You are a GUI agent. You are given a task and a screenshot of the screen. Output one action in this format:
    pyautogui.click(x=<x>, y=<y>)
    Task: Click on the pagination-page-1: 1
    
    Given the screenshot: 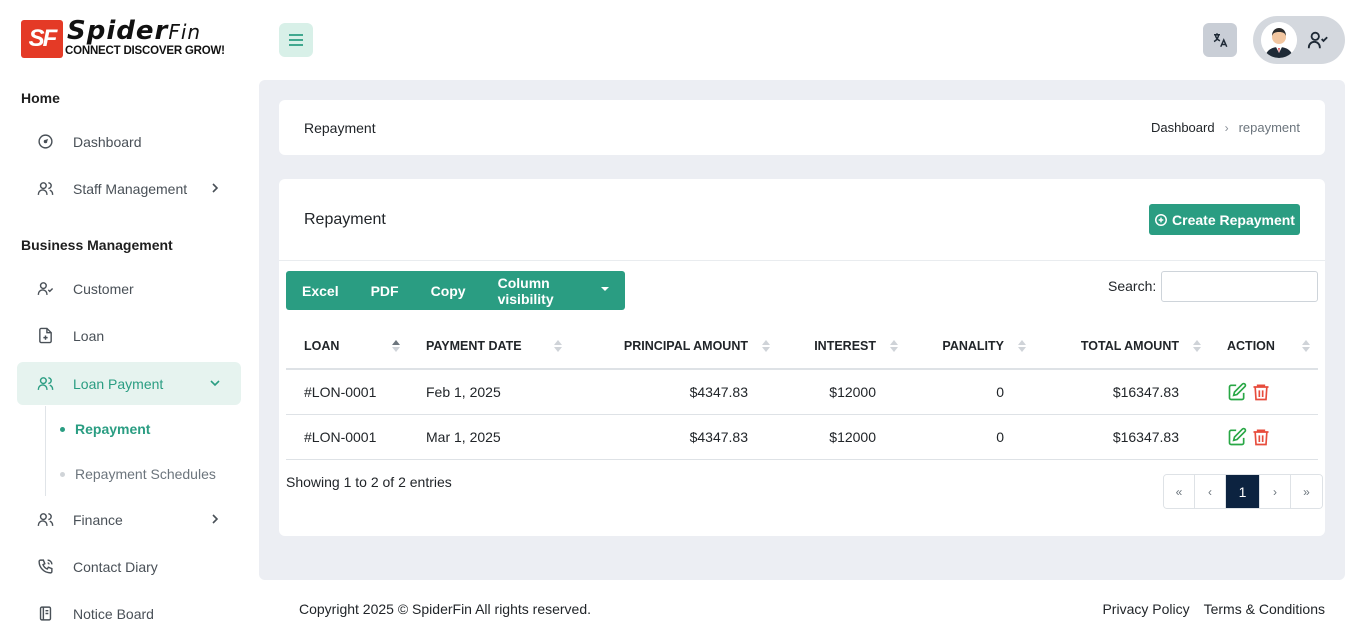 What is the action you would take?
    pyautogui.click(x=1243, y=491)
    